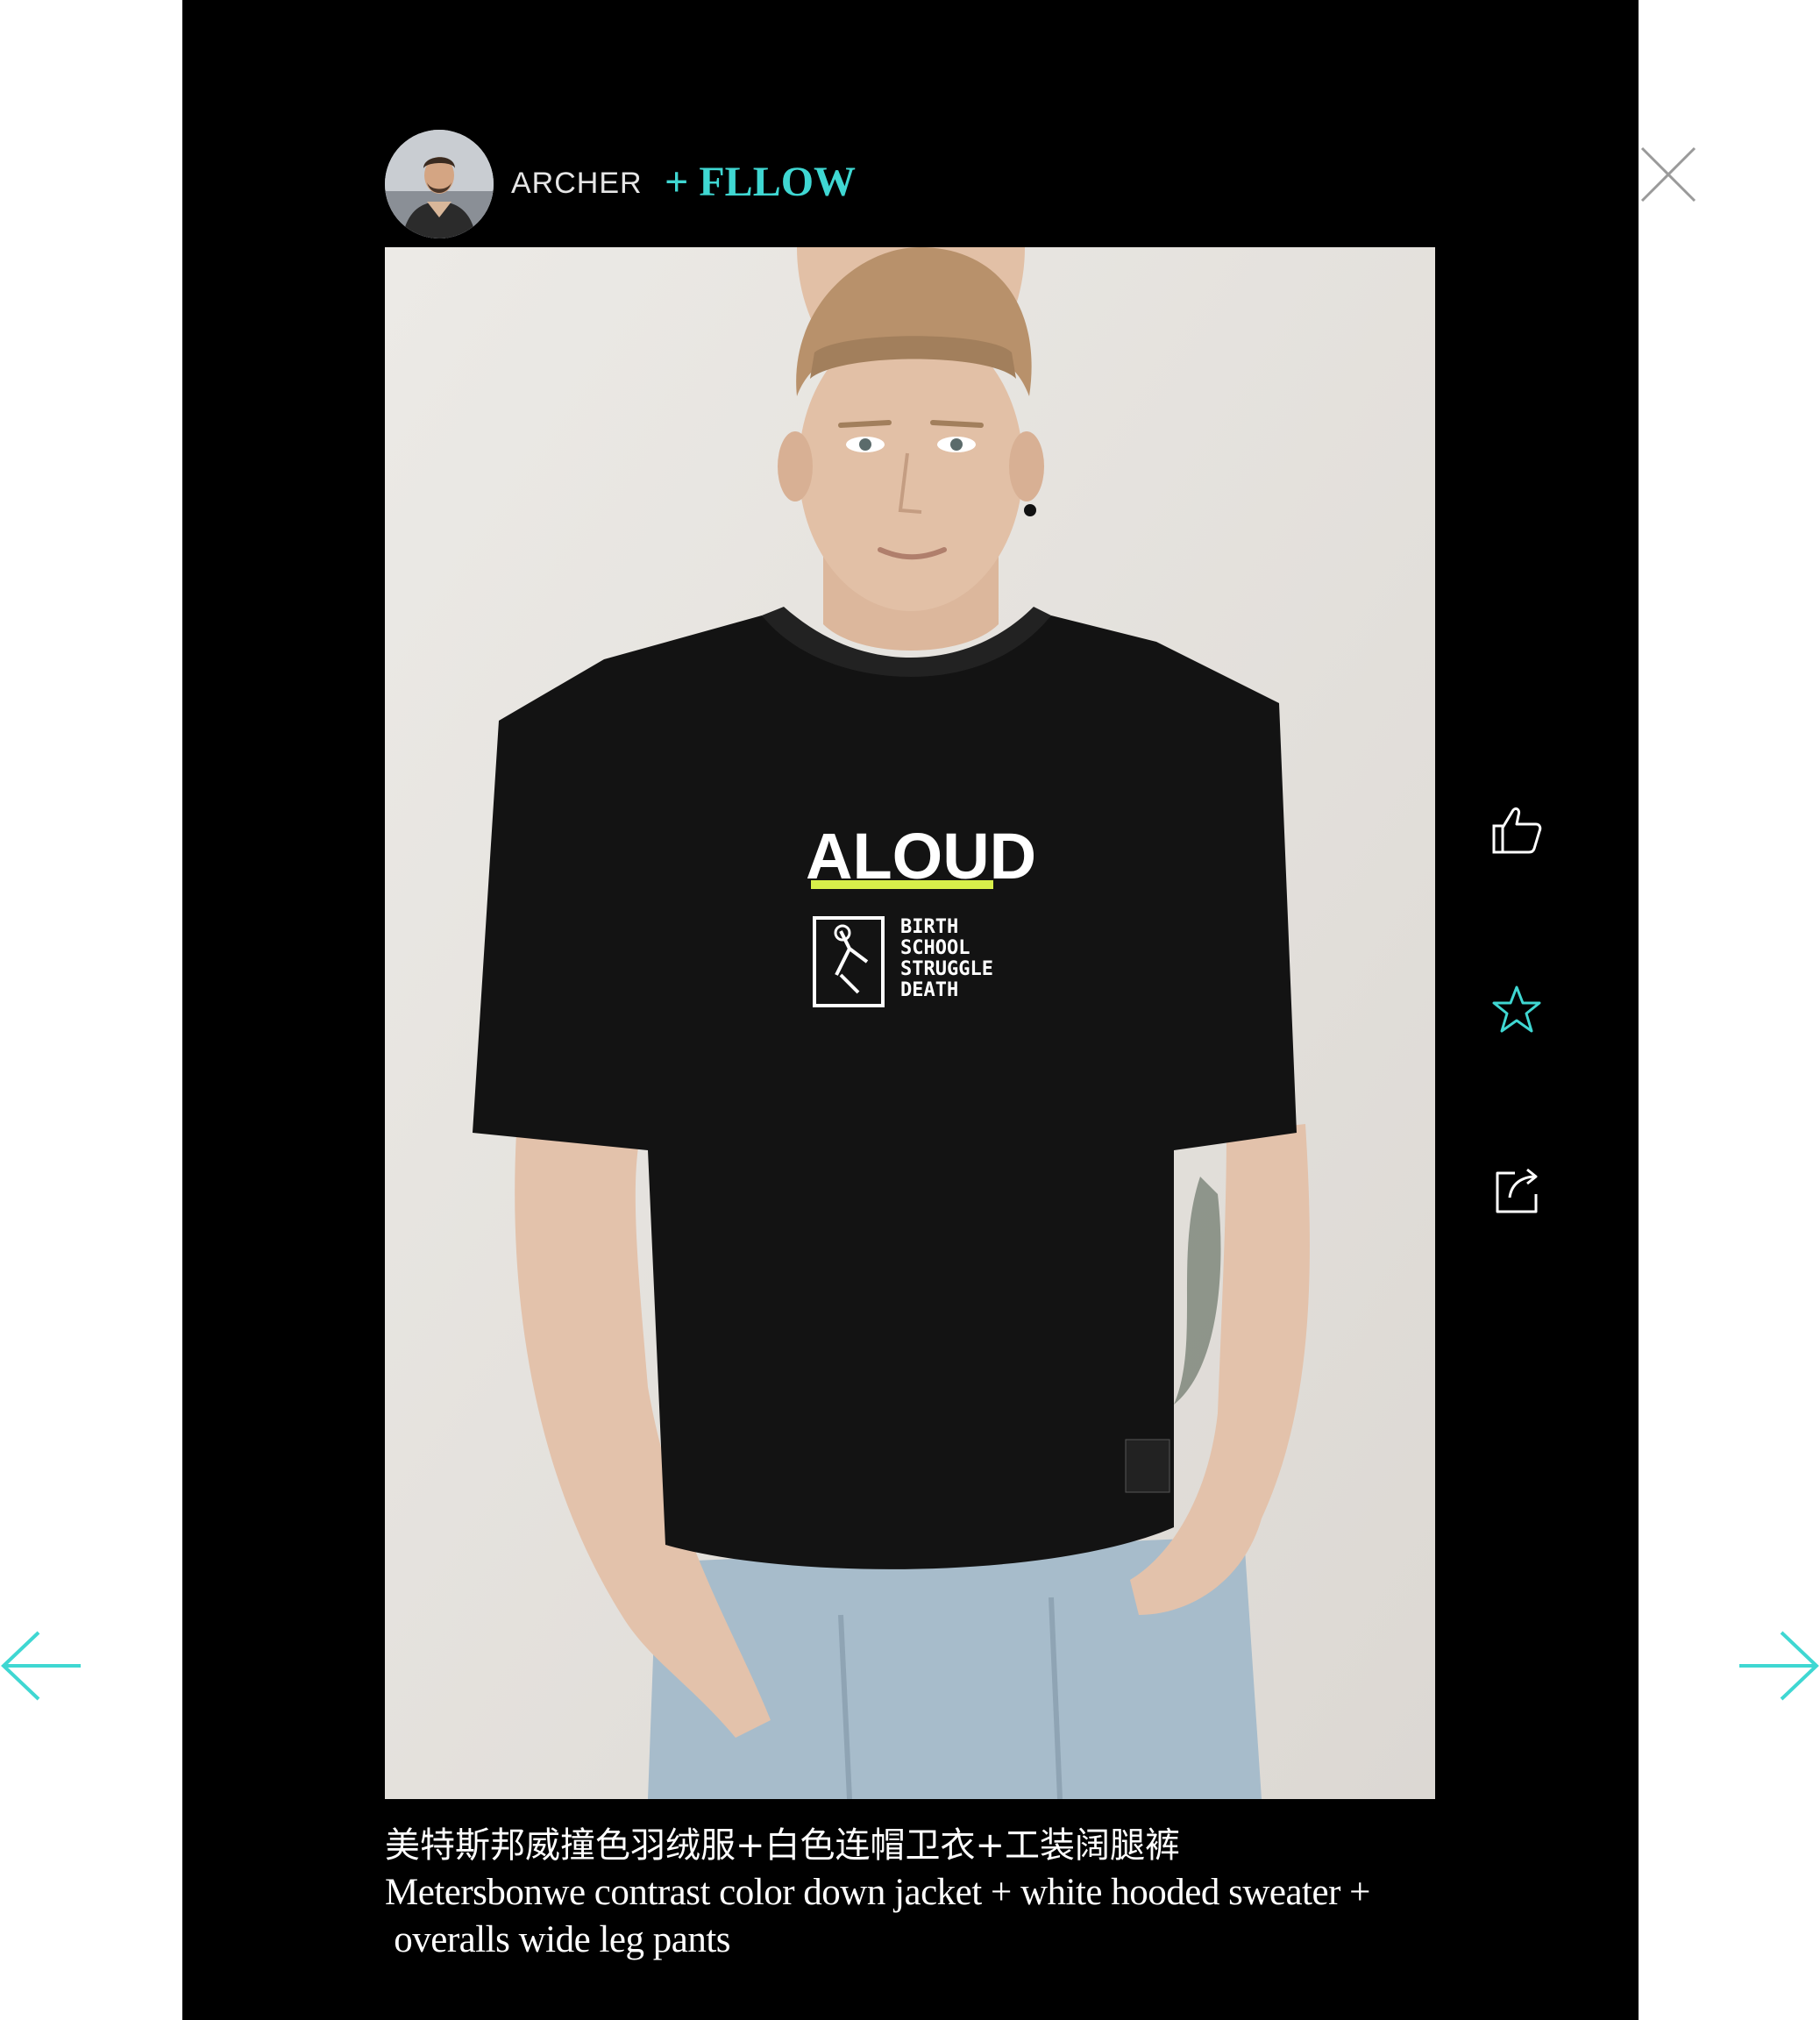  I want to click on username: ARCHER, so click(577, 184).